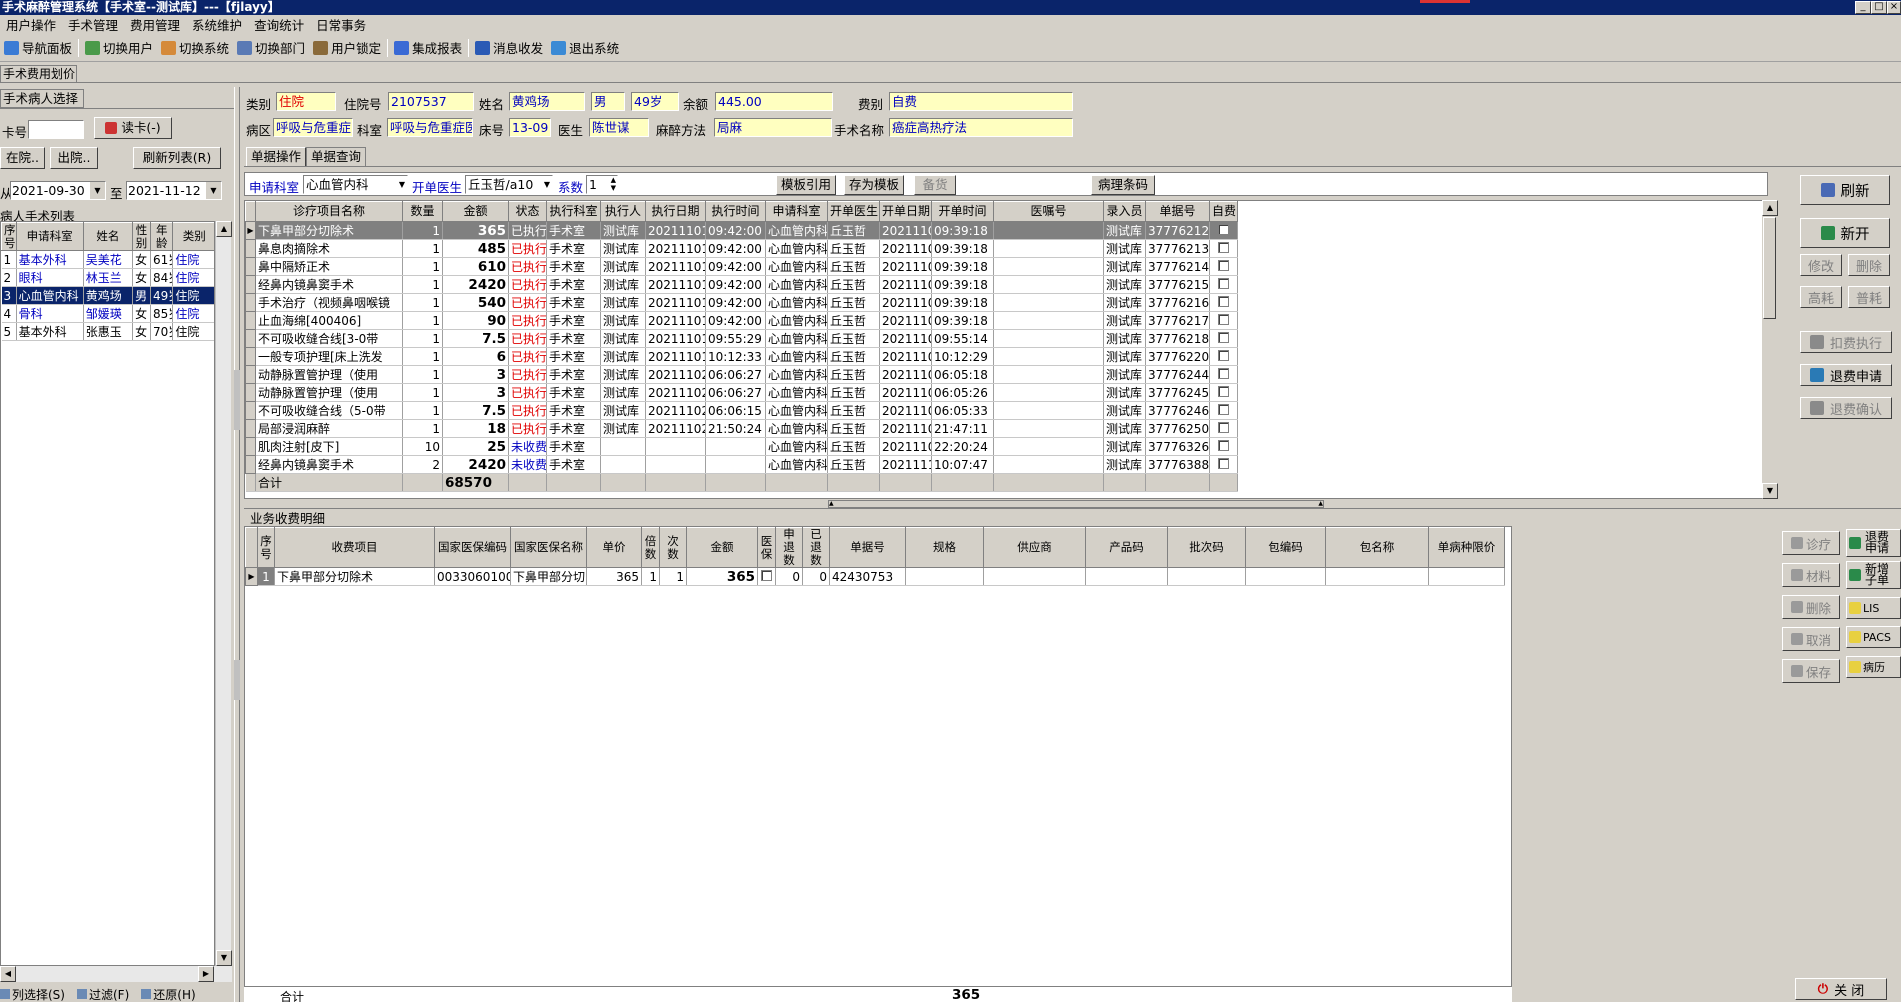 This screenshot has height=1002, width=1901. Describe the element at coordinates (329, 211) in the screenshot. I see `bill-col-header: 诊疗项目名称` at that location.